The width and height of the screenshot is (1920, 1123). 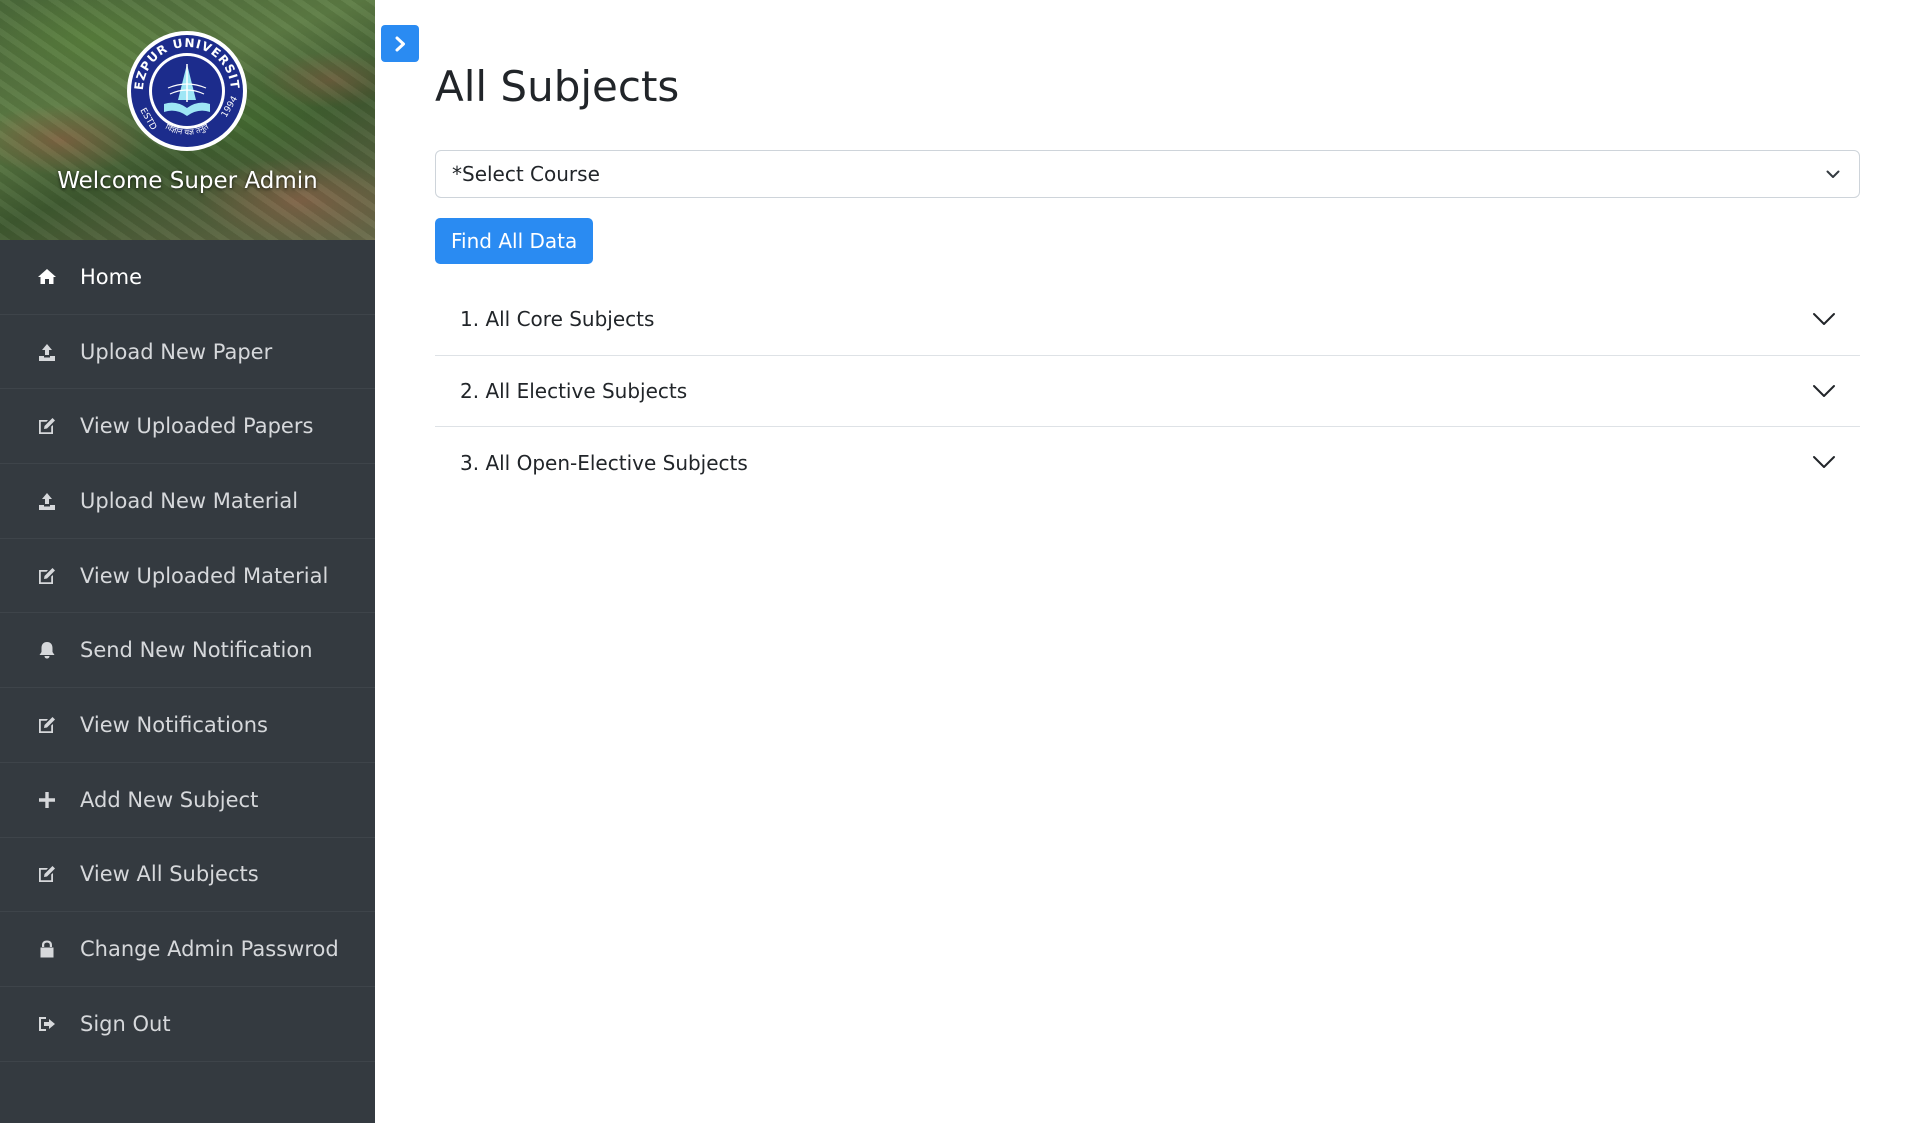 I want to click on sidebar-item-upload-new-material: Upload New Material, so click(x=187, y=501).